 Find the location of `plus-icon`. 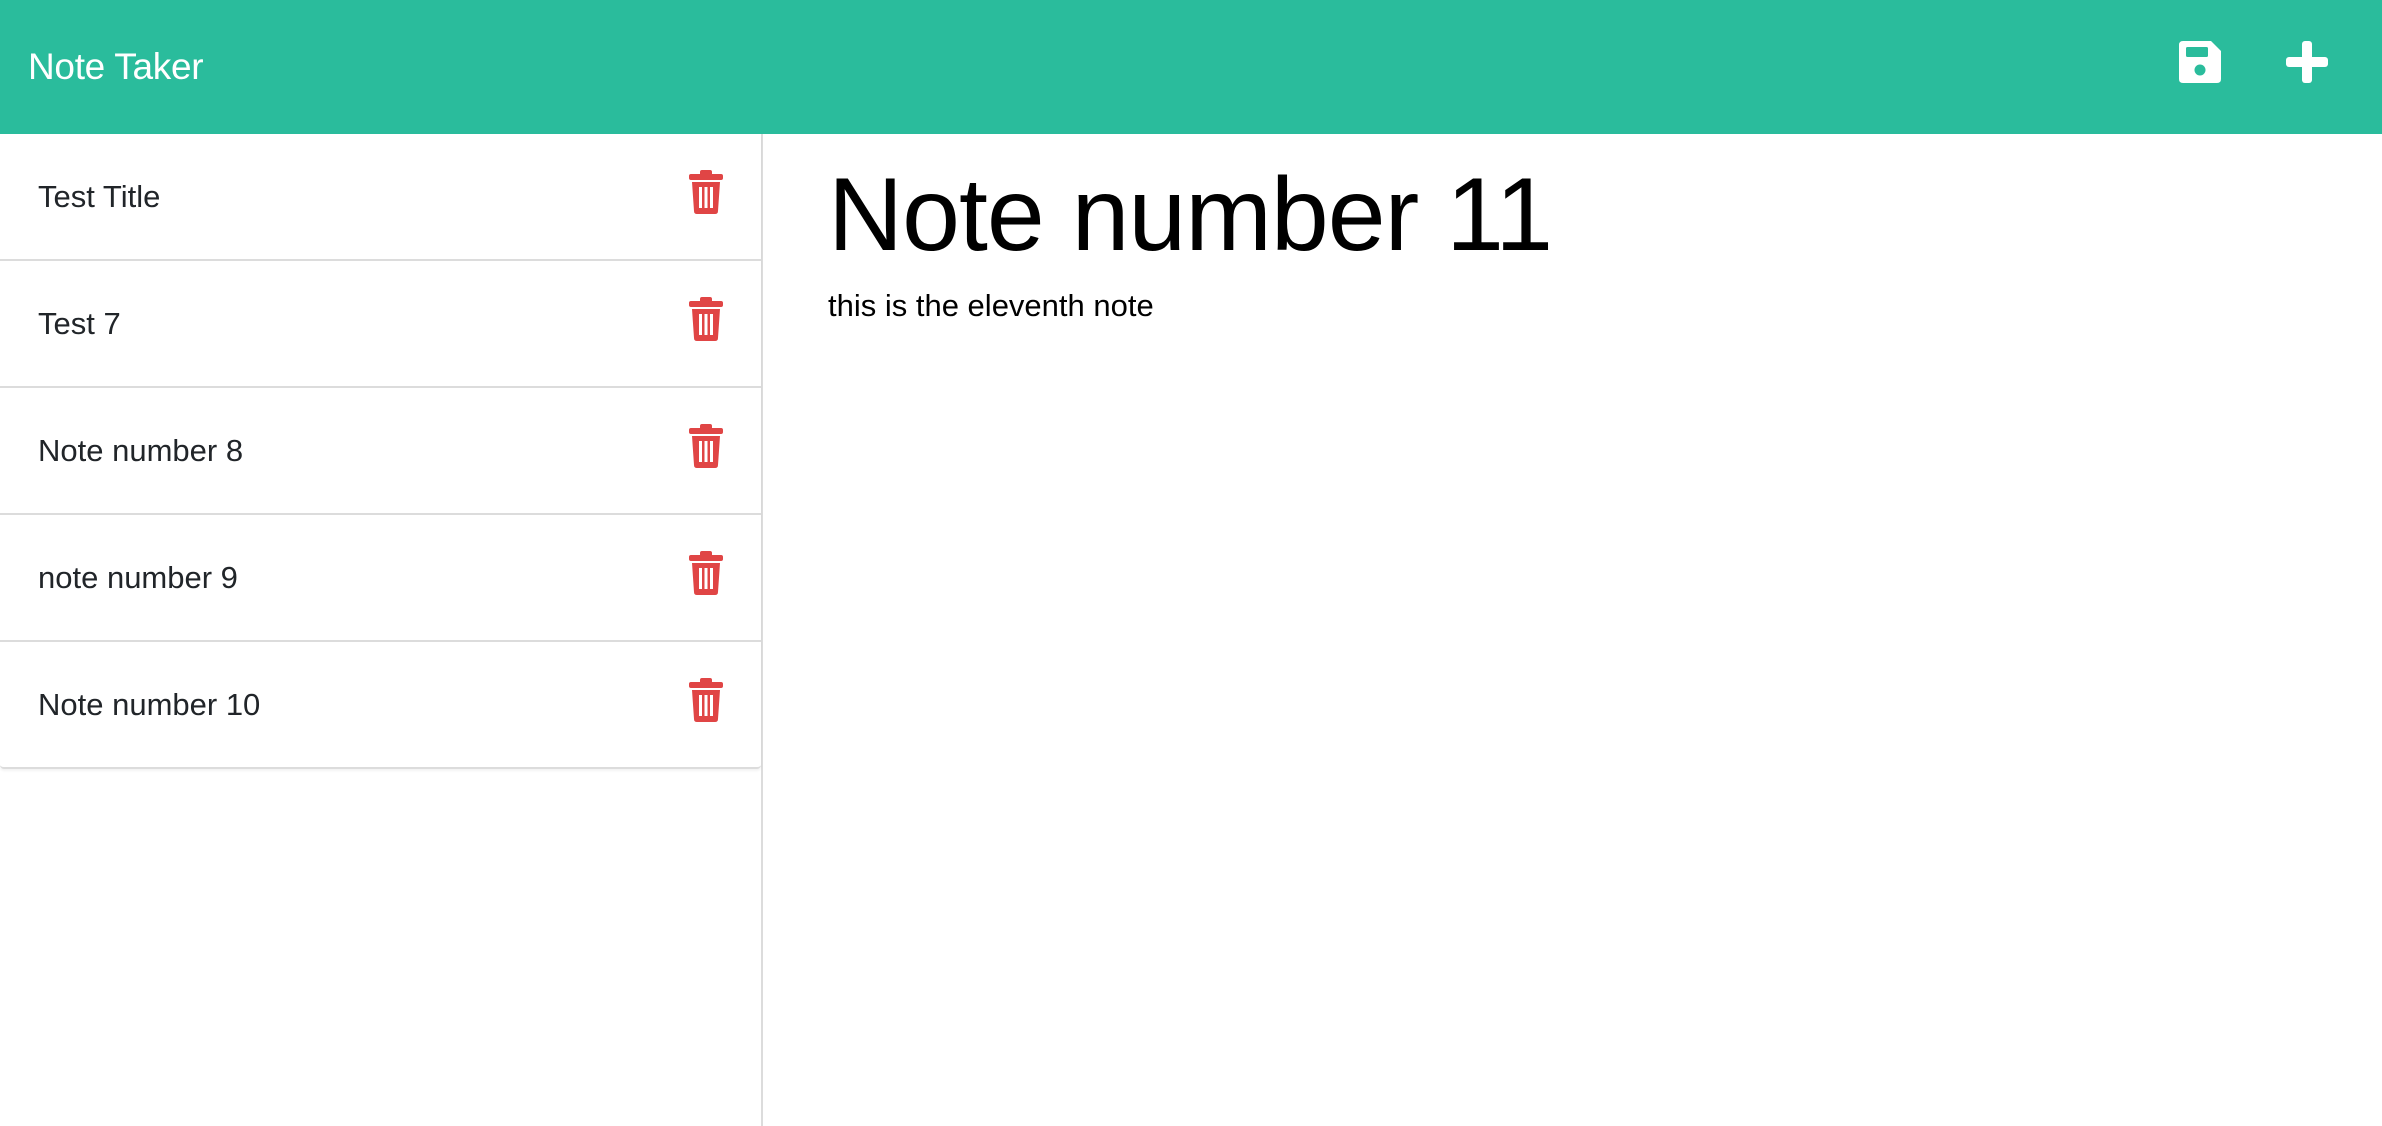

plus-icon is located at coordinates (2307, 62).